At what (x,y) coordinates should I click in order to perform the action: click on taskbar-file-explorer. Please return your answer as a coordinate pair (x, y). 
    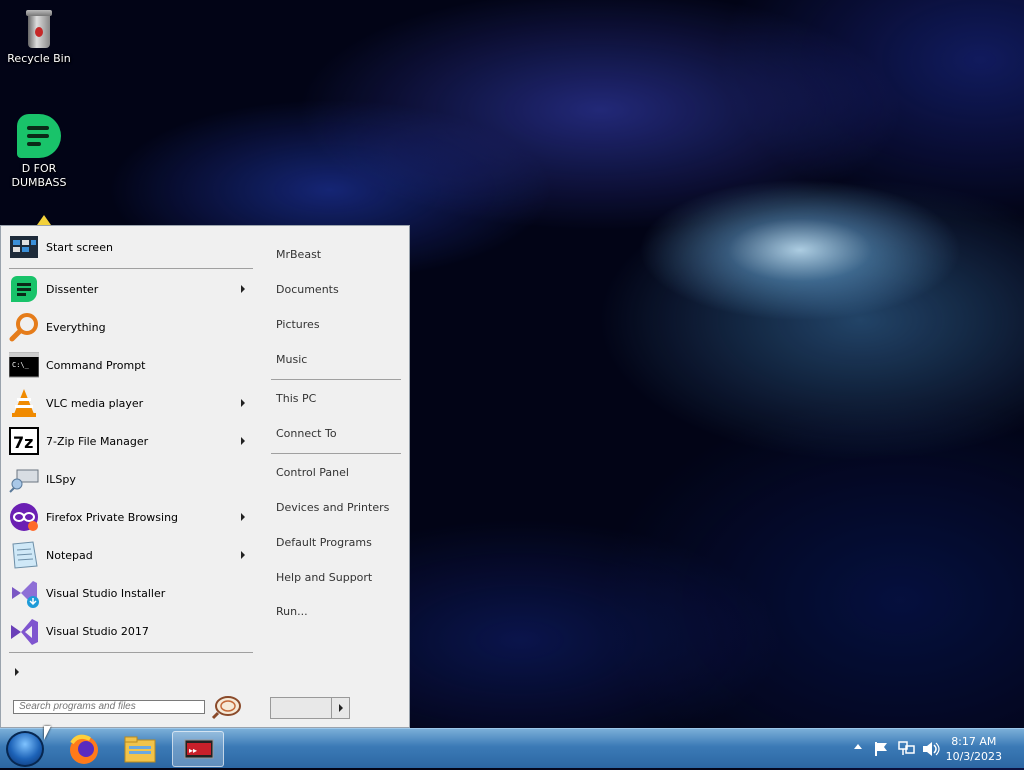
    Looking at the image, I should click on (140, 749).